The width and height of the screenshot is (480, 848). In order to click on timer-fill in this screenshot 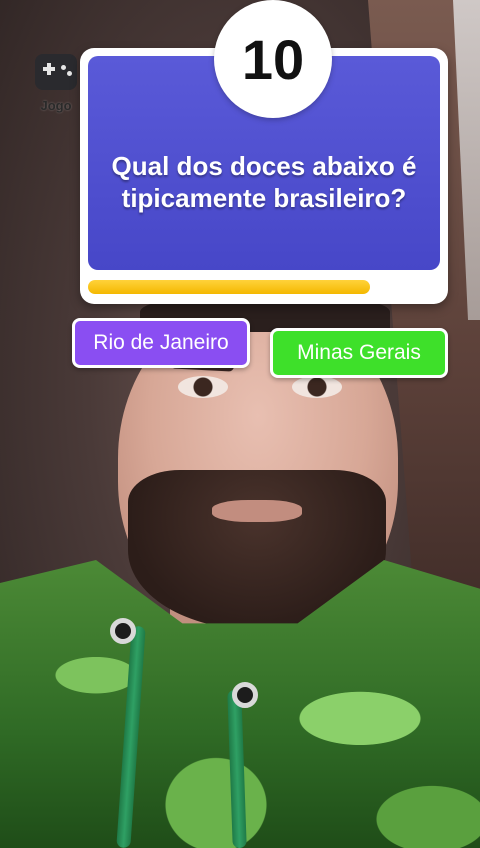, I will do `click(229, 287)`.